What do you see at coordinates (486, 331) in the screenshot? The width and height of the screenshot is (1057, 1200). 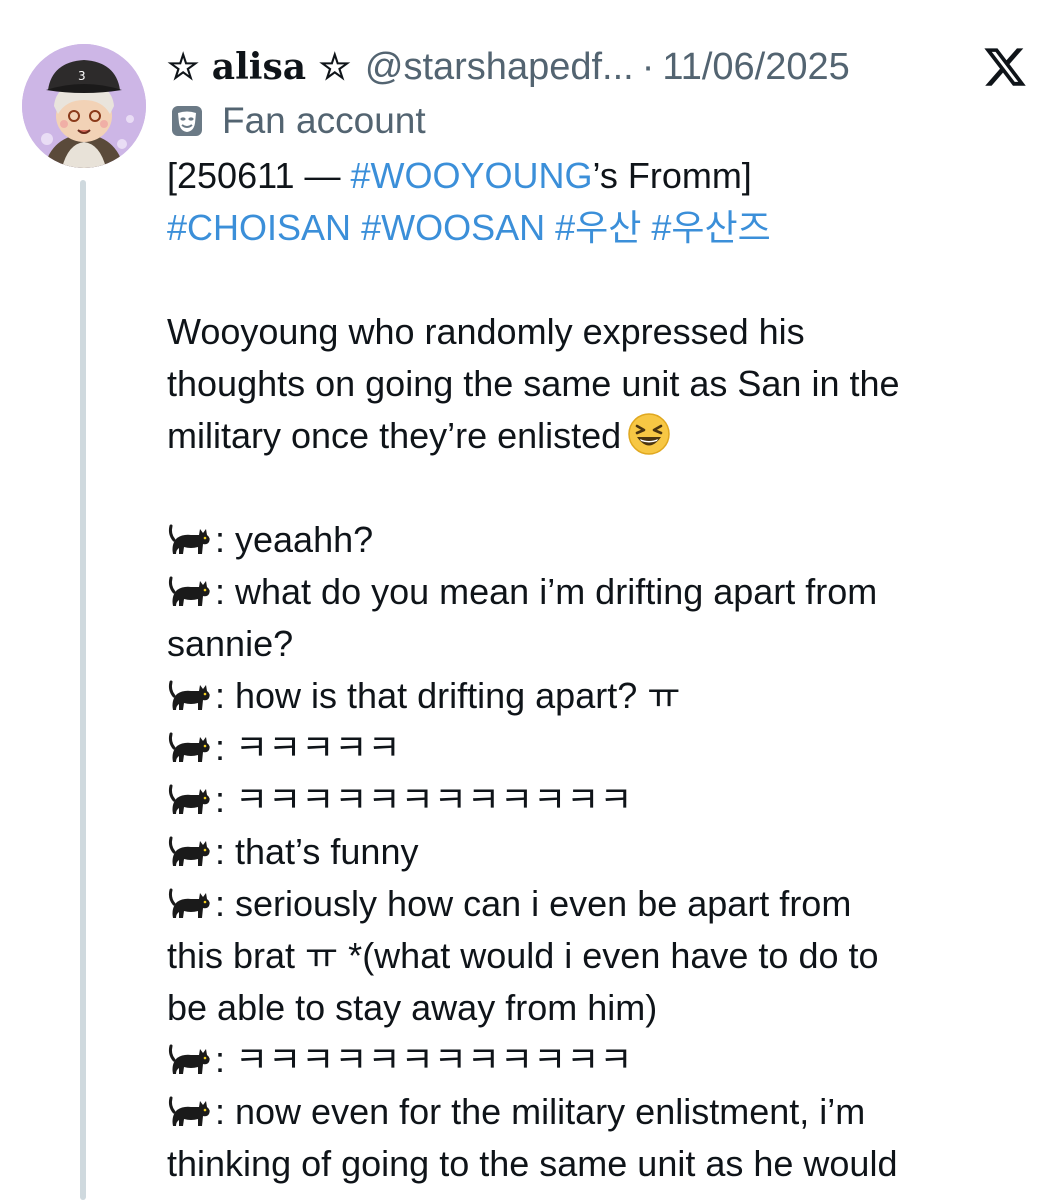 I see `intro-line: Wooyoung who randomly expressed his` at bounding box center [486, 331].